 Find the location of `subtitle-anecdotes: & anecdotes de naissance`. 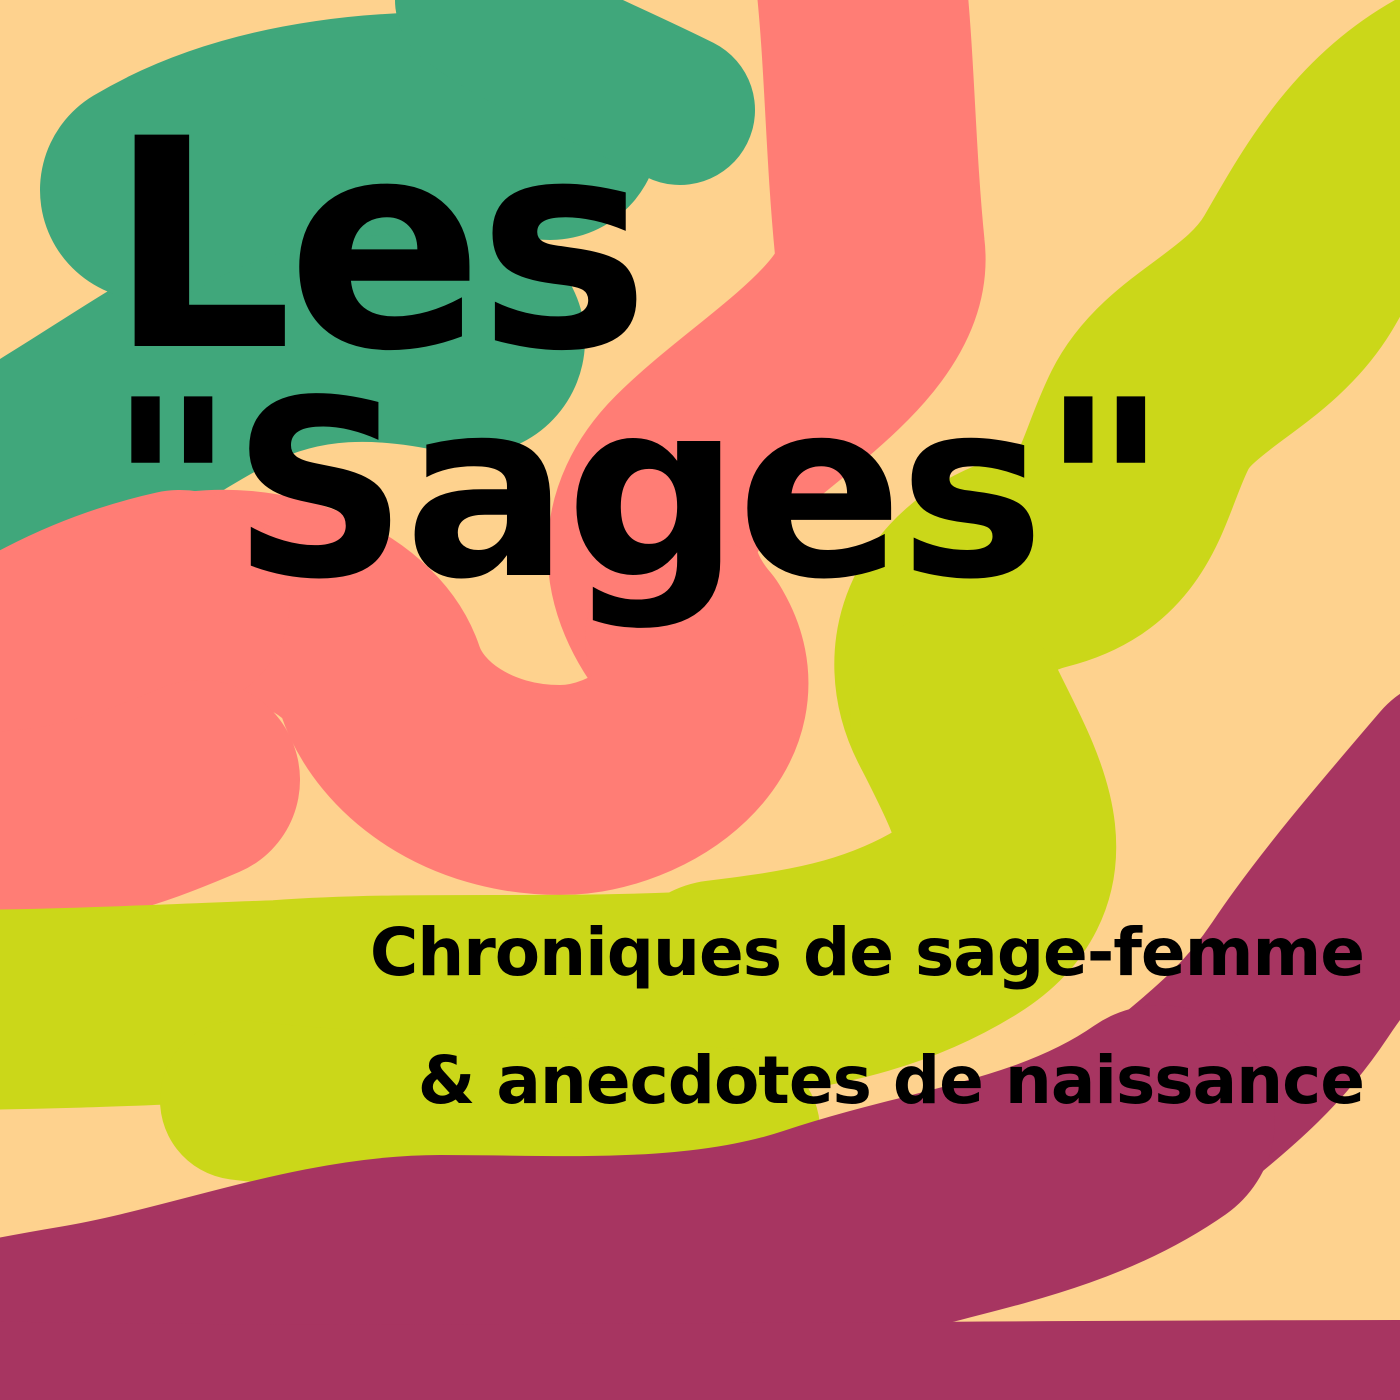

subtitle-anecdotes: & anecdotes de naissance is located at coordinates (891, 1080).